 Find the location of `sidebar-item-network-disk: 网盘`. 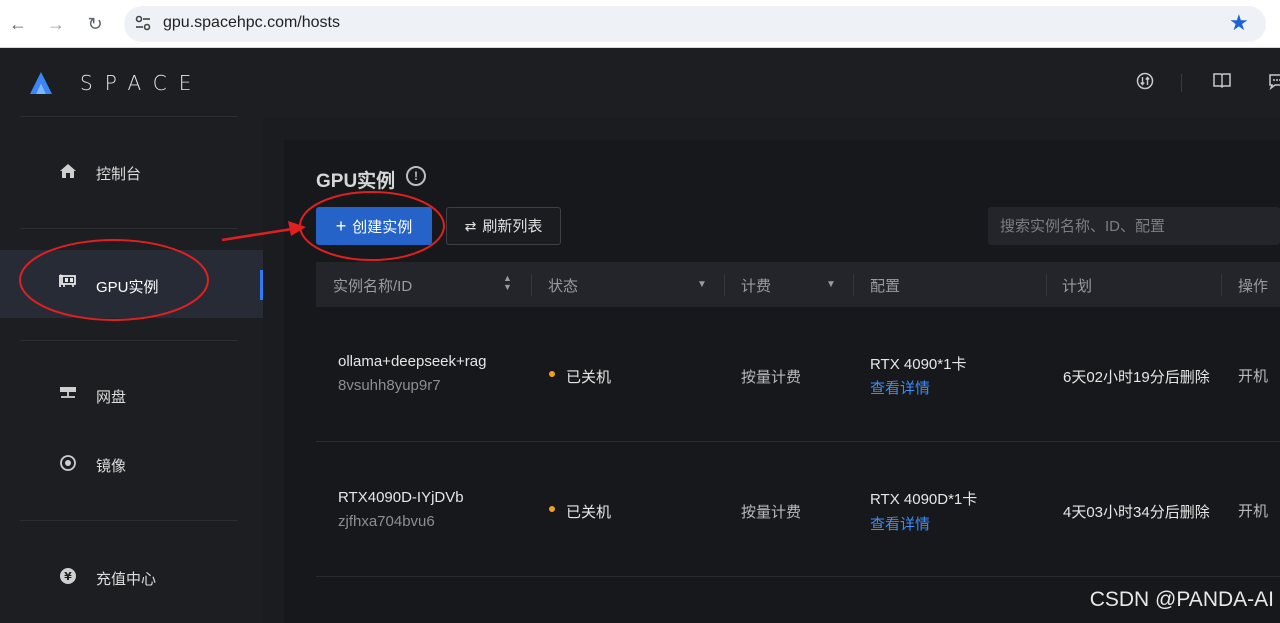

sidebar-item-network-disk: 网盘 is located at coordinates (131, 396).